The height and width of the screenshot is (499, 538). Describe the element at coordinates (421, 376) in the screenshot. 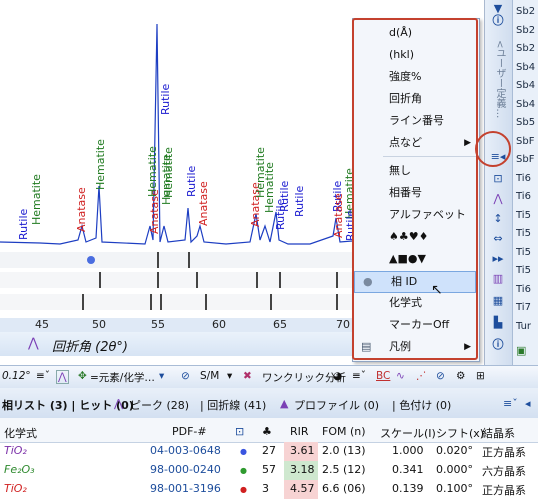

I see `fit-icon: ⋰` at that location.